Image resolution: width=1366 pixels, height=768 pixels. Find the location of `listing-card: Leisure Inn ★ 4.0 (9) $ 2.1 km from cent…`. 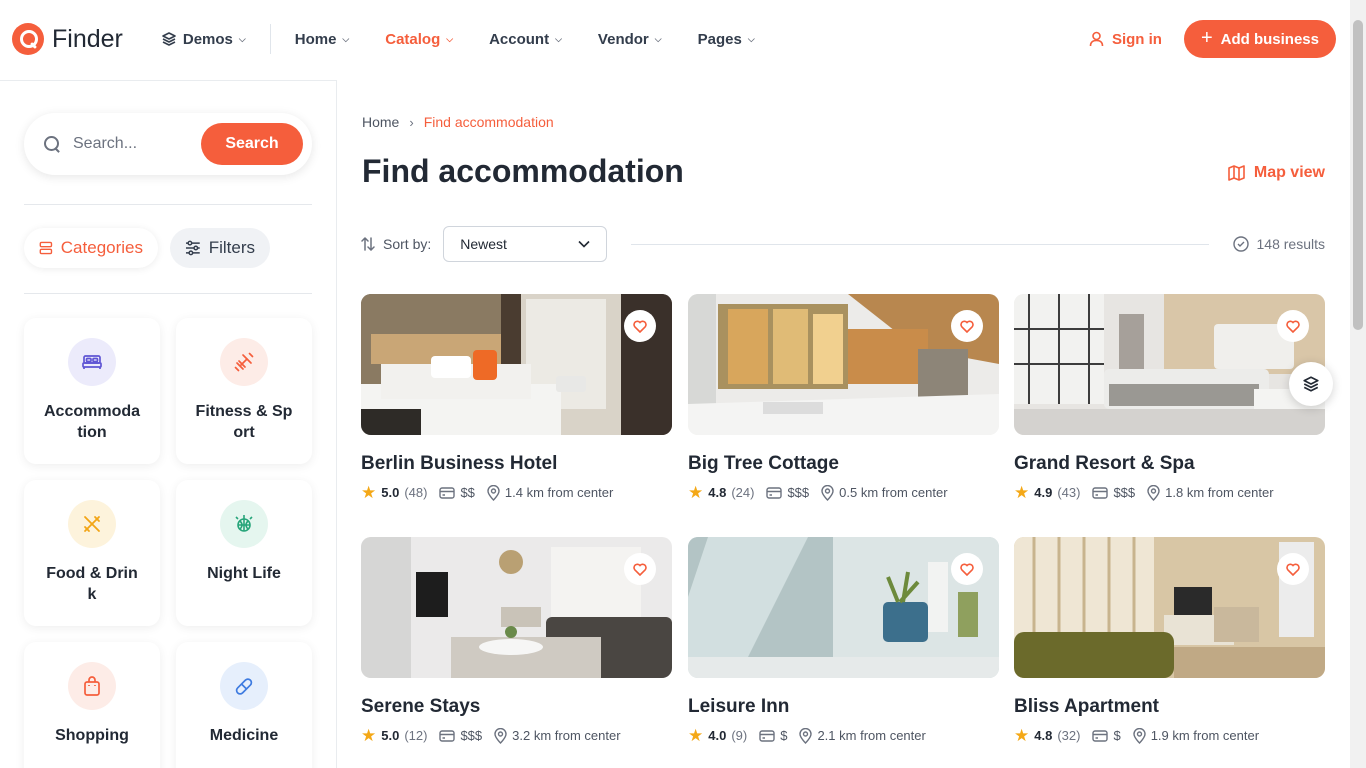

listing-card: Leisure Inn ★ 4.0 (9) $ 2.1 km from cent… is located at coordinates (843, 640).